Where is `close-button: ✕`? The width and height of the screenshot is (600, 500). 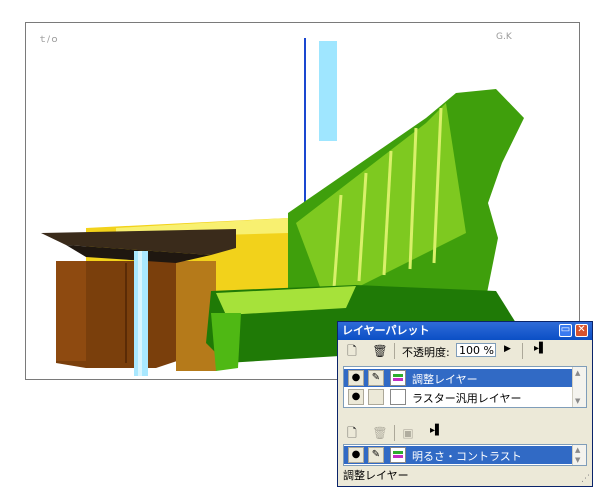
close-button: ✕ is located at coordinates (581, 330).